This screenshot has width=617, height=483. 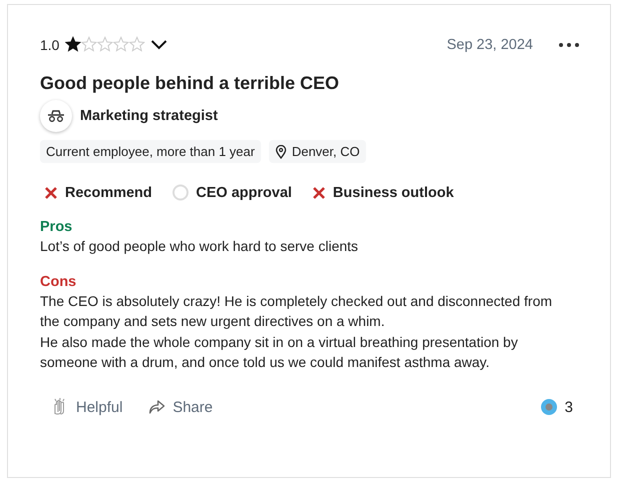 I want to click on location-tag: Denver, CO, so click(x=317, y=151).